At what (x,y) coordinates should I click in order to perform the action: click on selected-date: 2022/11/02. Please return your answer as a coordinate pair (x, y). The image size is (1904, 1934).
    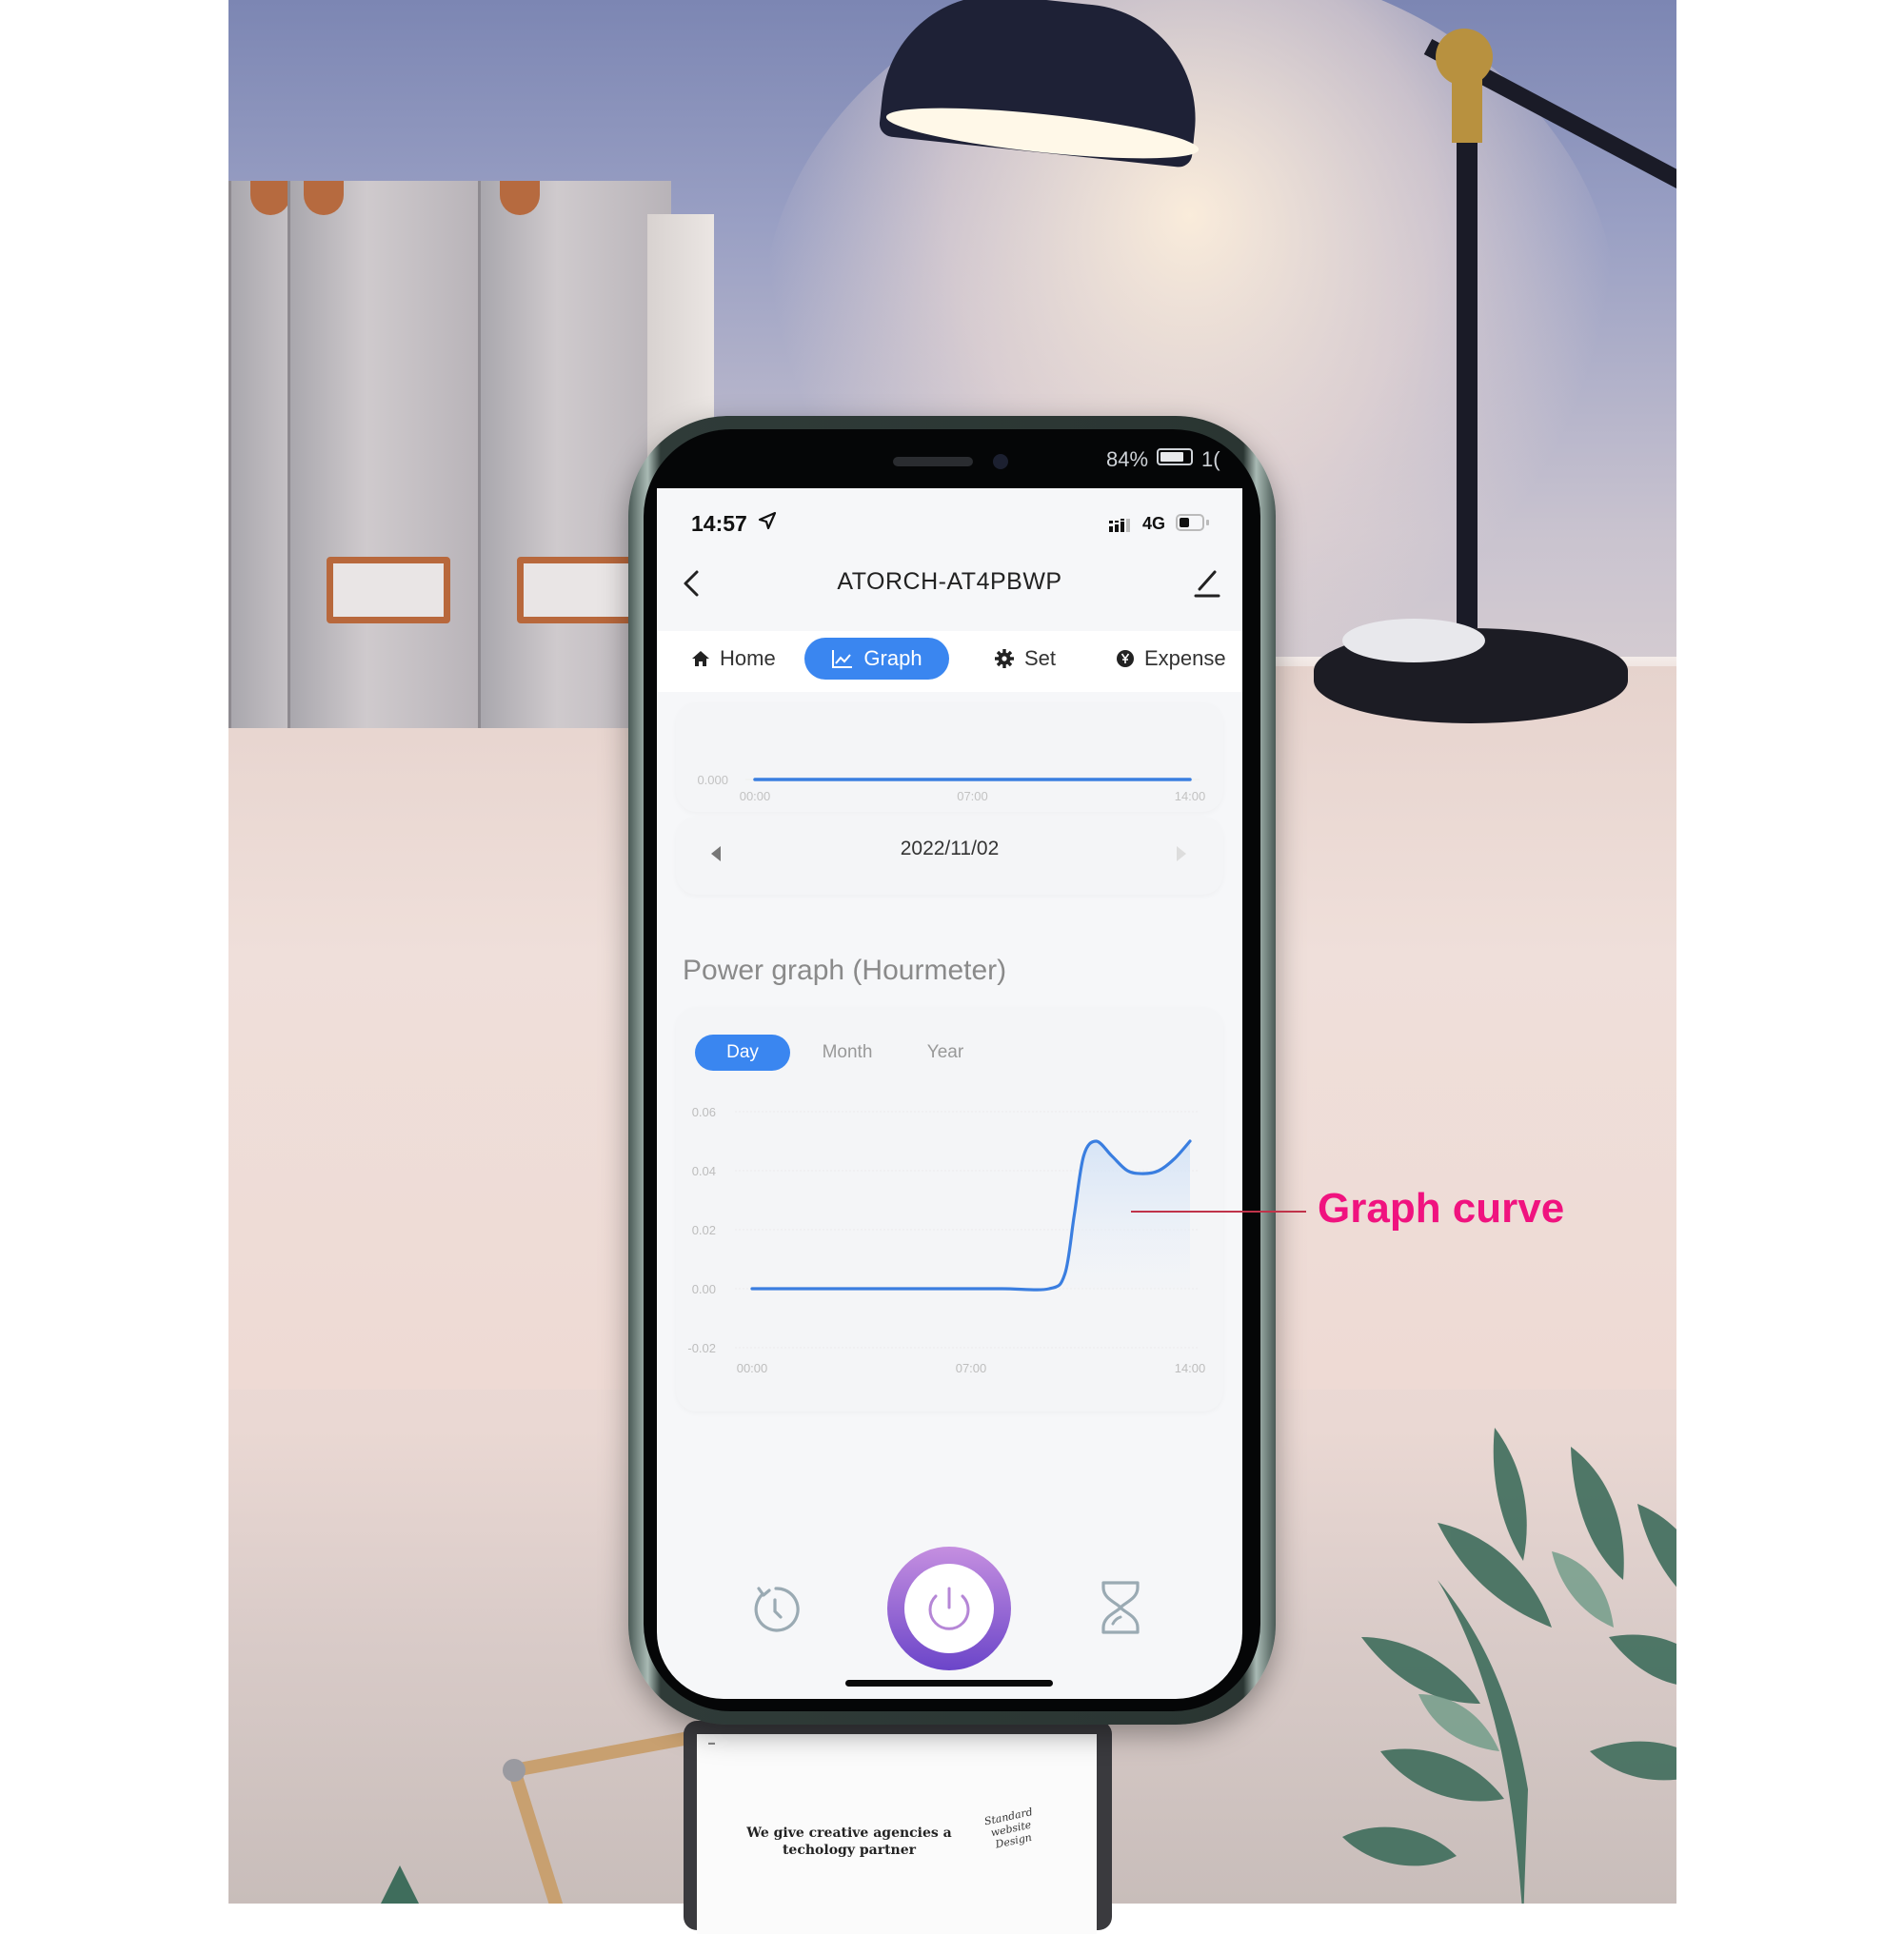
    Looking at the image, I should click on (949, 849).